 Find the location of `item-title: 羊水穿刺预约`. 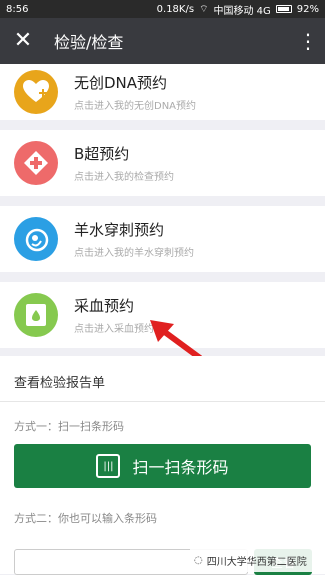

item-title: 羊水穿刺预约 is located at coordinates (119, 230).